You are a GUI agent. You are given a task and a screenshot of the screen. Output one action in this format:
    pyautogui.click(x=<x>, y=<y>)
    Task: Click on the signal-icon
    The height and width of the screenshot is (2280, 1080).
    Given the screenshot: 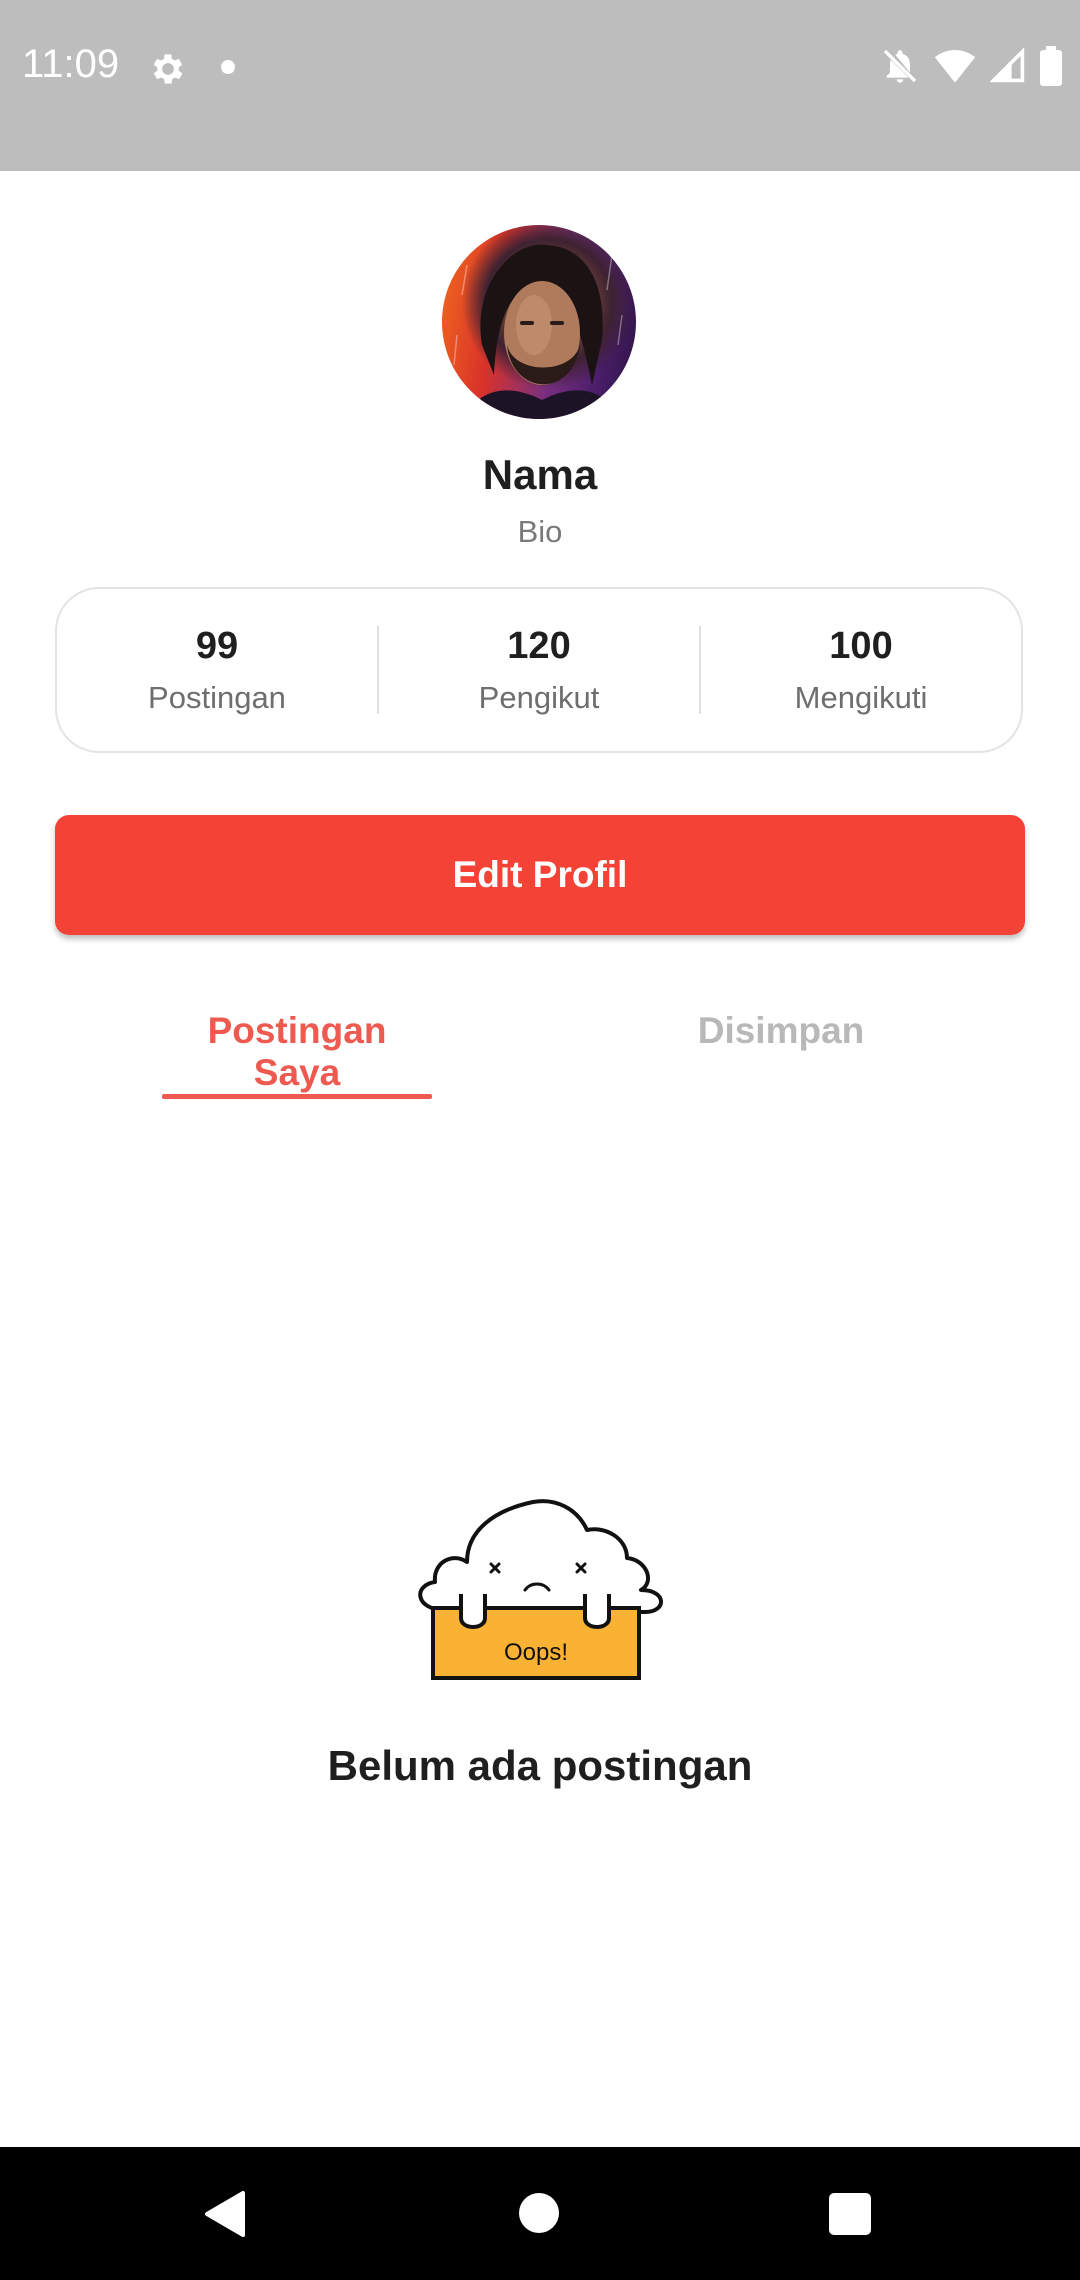 What is the action you would take?
    pyautogui.click(x=1007, y=65)
    